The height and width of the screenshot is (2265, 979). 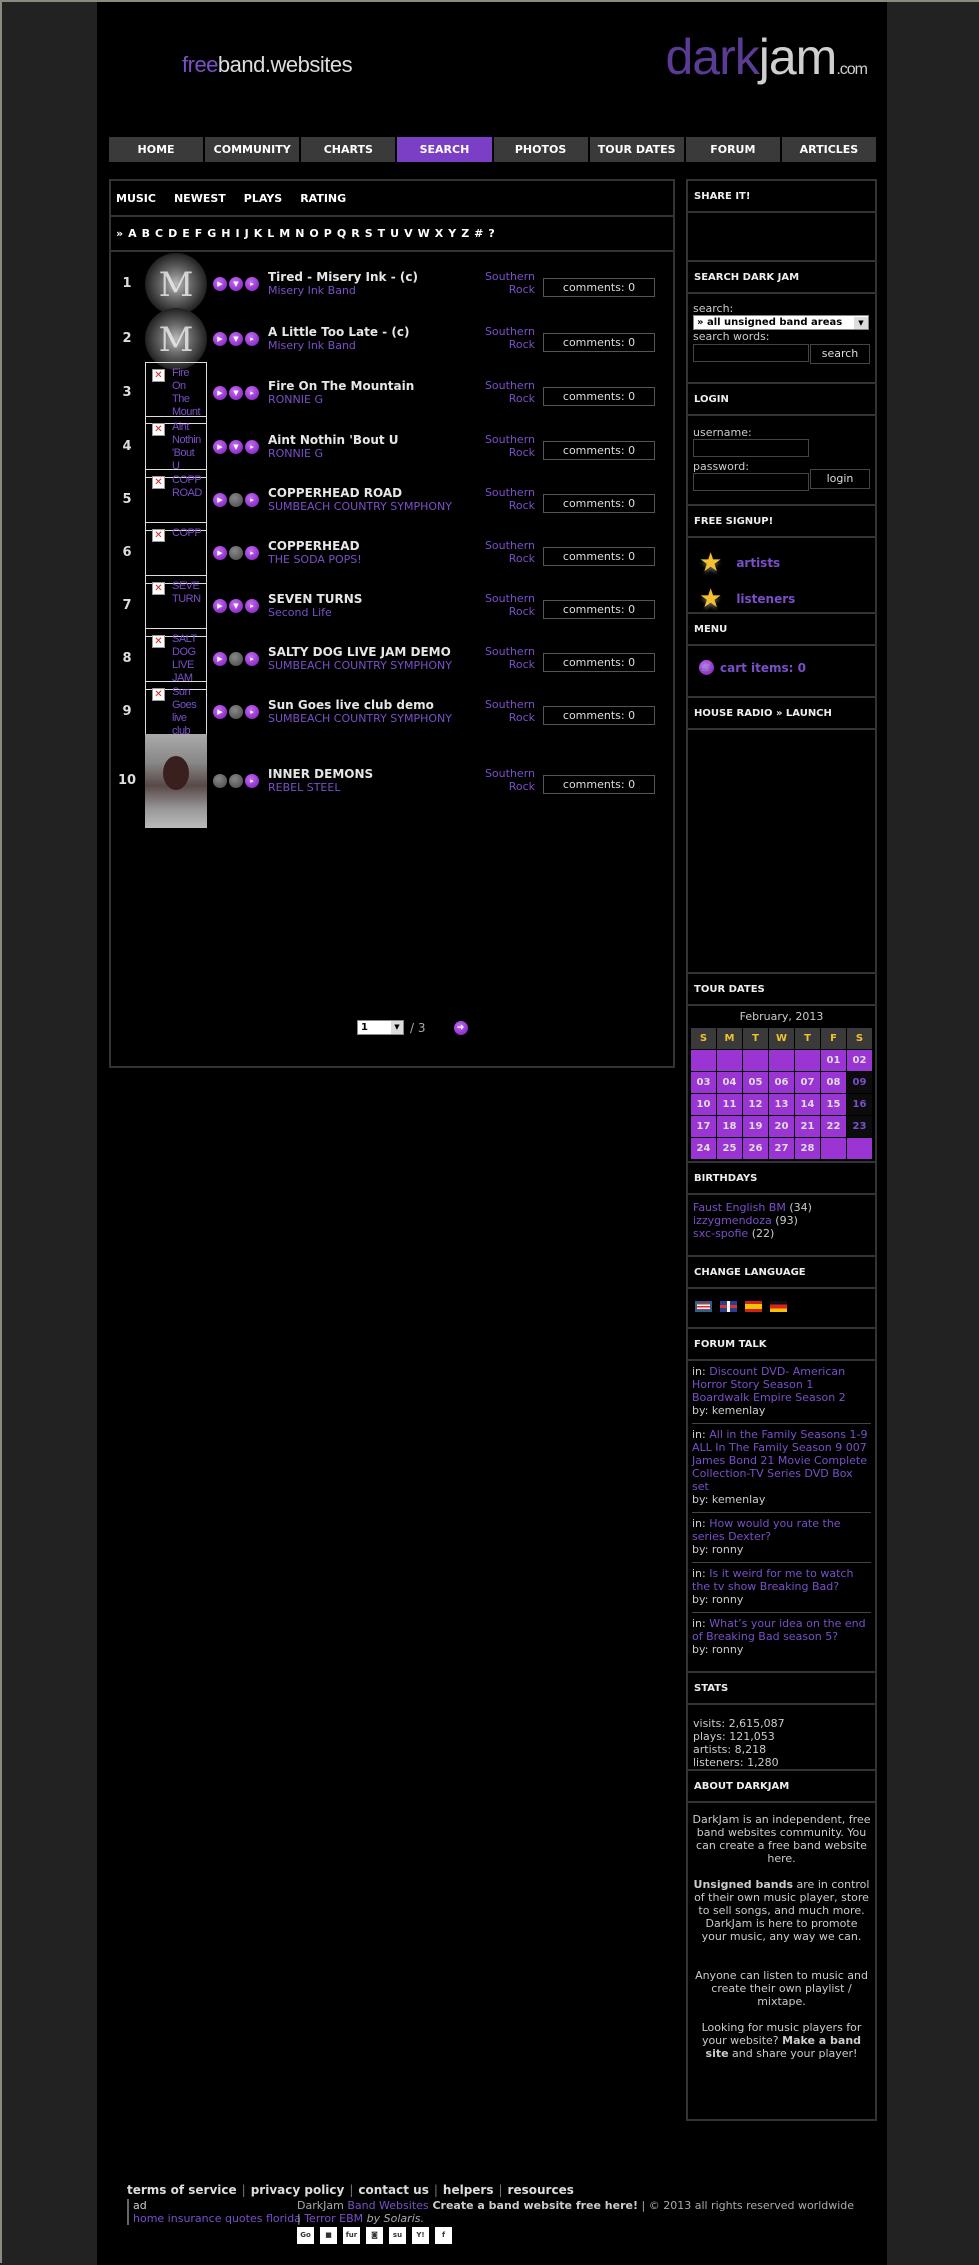 What do you see at coordinates (394, 233) in the screenshot?
I see `letter-filter: U` at bounding box center [394, 233].